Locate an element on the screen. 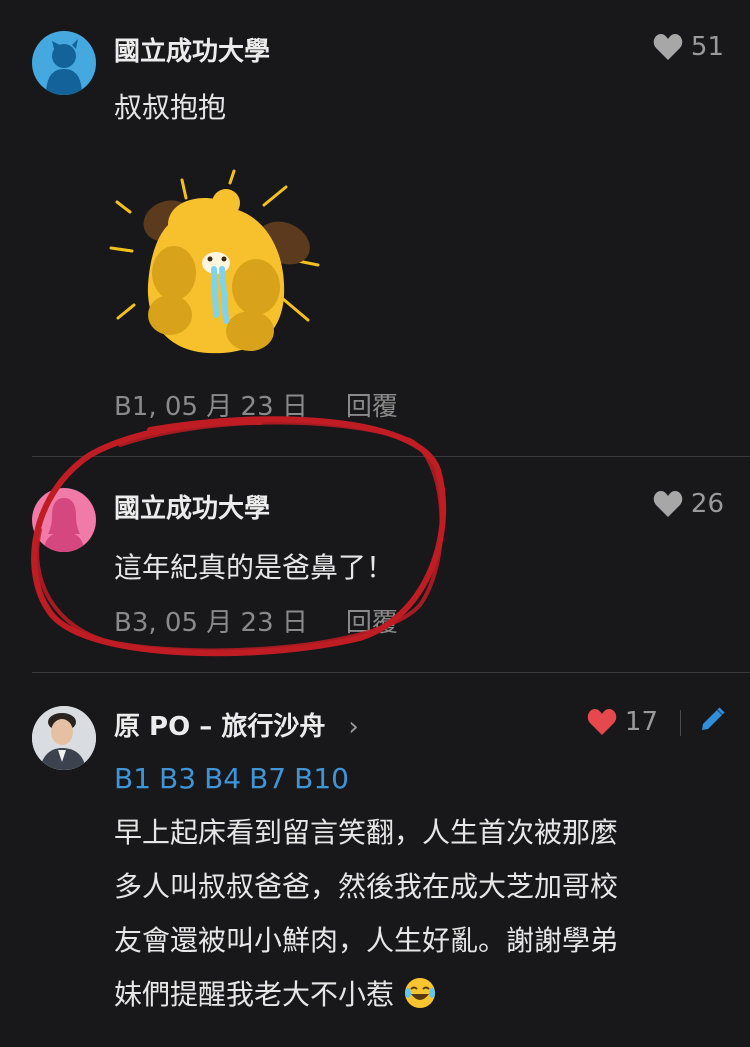 This screenshot has height=1047, width=750. floor-tag: B1 is located at coordinates (132, 778).